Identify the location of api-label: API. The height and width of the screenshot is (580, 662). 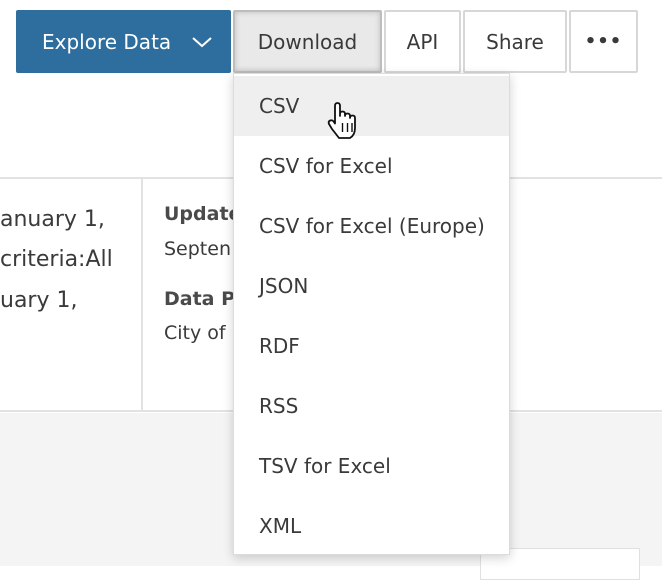
(422, 41).